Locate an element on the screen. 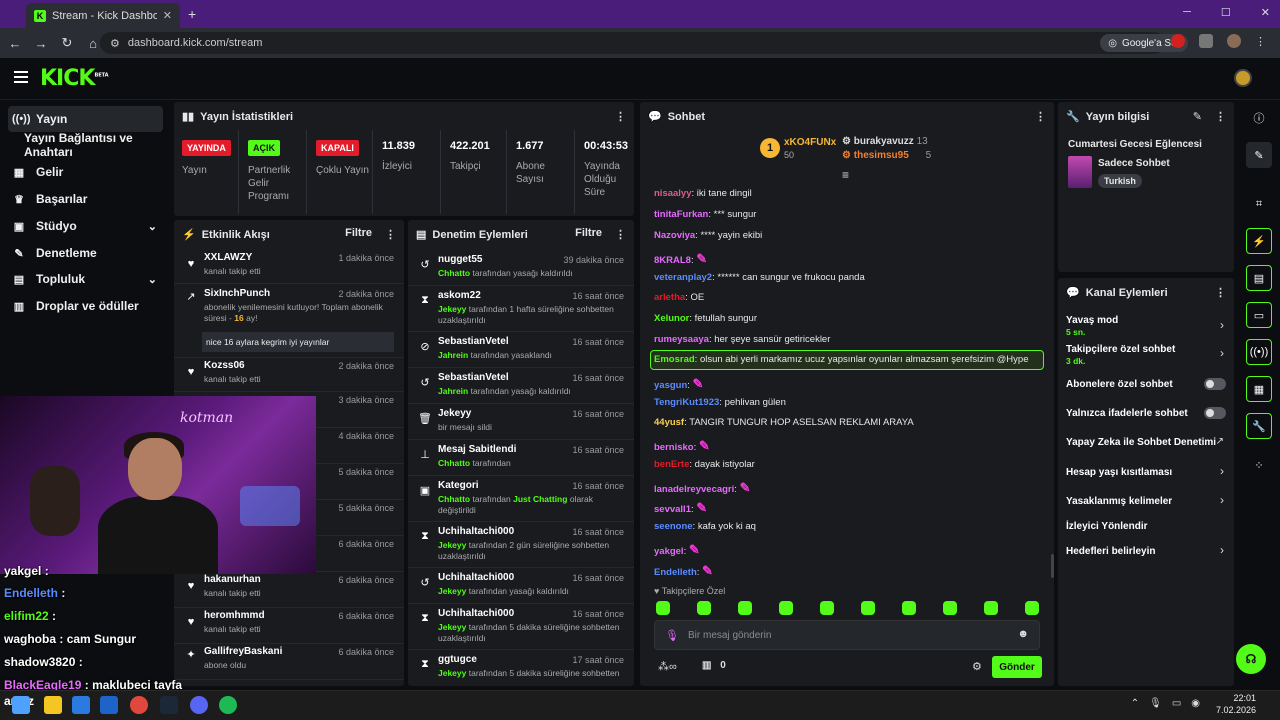 This screenshot has height=720, width=1280. wrench-icon: 🔧 is located at coordinates (1259, 426).